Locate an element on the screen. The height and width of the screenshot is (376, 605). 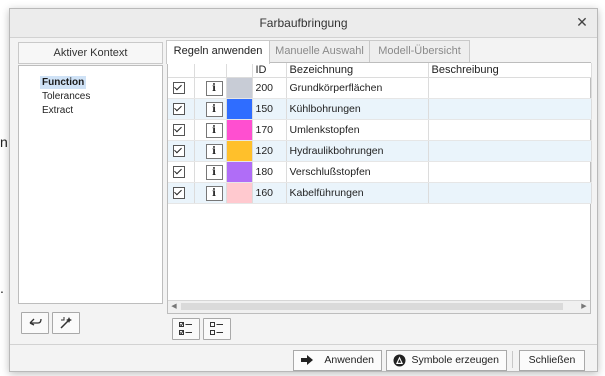
row-id: 120 is located at coordinates (269, 151).